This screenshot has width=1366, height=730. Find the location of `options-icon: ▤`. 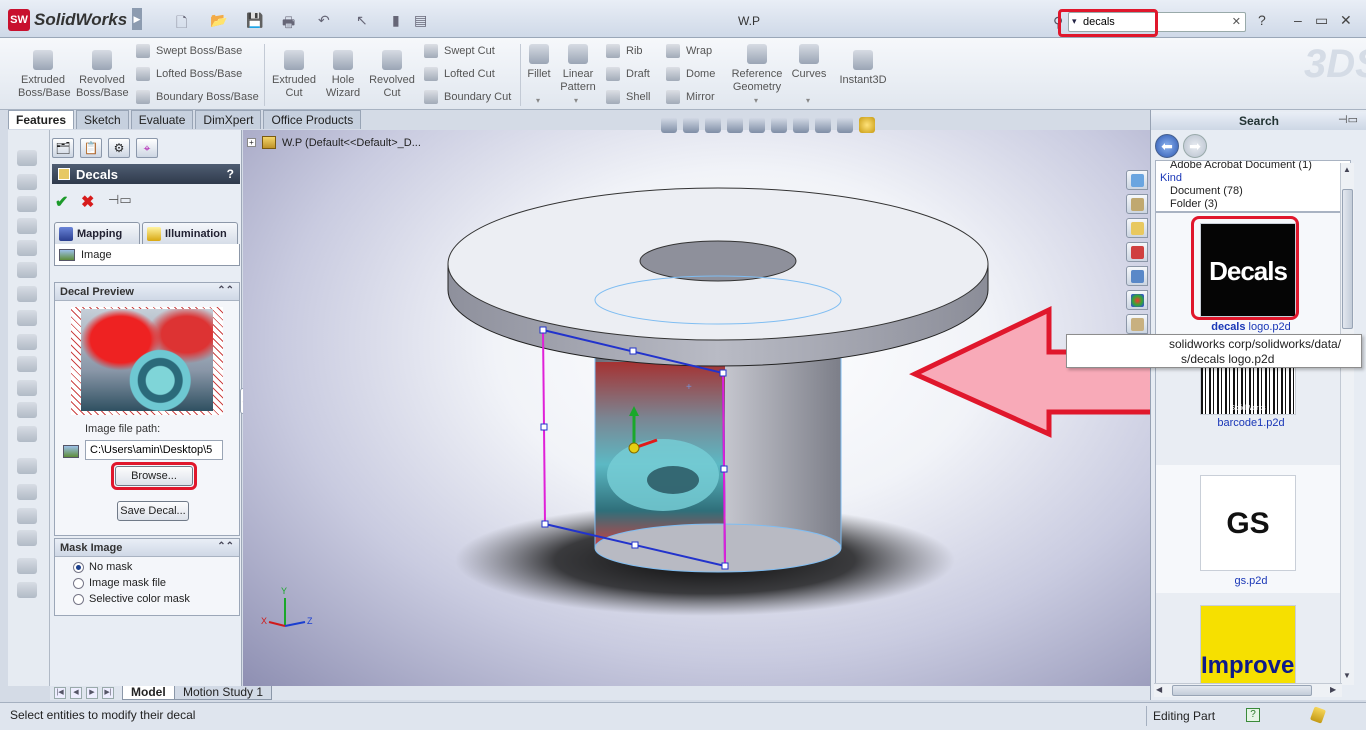

options-icon: ▤ is located at coordinates (420, 21).